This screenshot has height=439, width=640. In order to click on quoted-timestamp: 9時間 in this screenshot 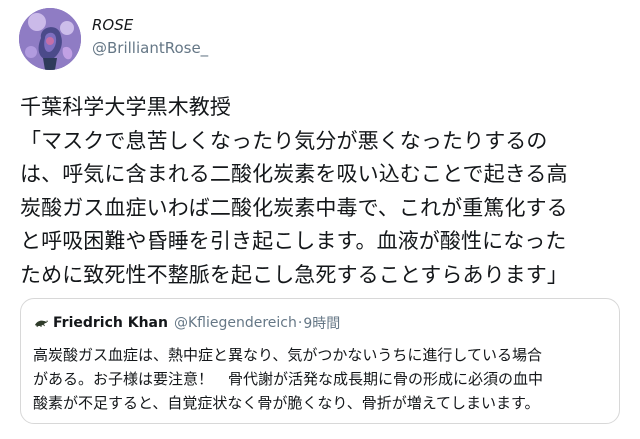, I will do `click(321, 323)`.